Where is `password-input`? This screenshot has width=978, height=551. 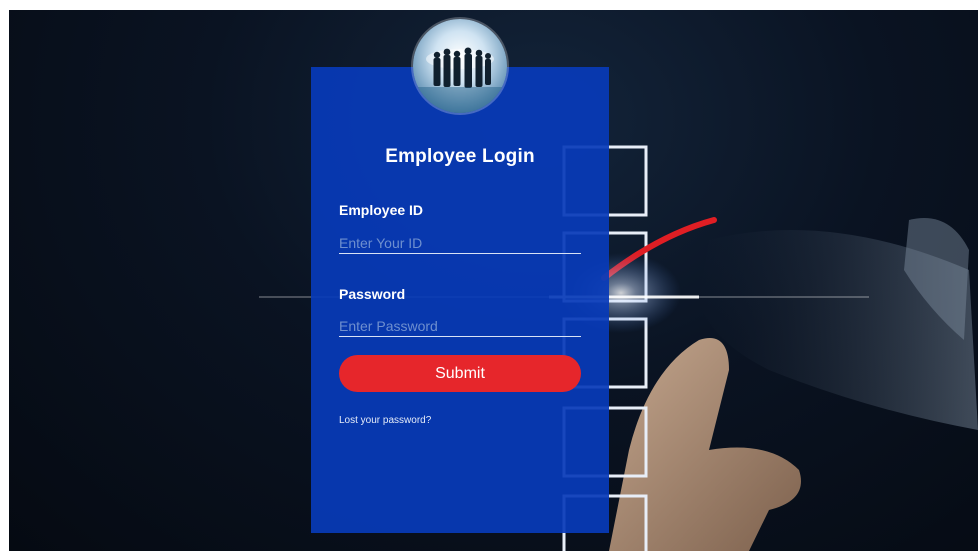 password-input is located at coordinates (460, 326).